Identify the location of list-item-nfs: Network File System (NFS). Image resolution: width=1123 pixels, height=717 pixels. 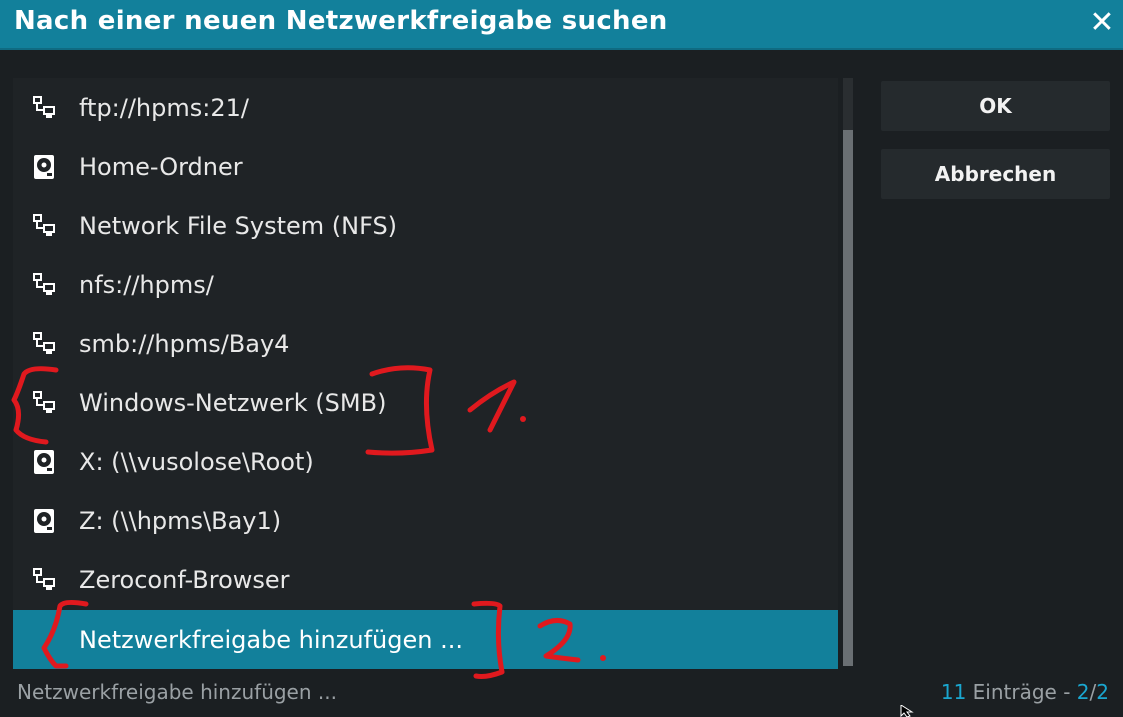
(425, 225).